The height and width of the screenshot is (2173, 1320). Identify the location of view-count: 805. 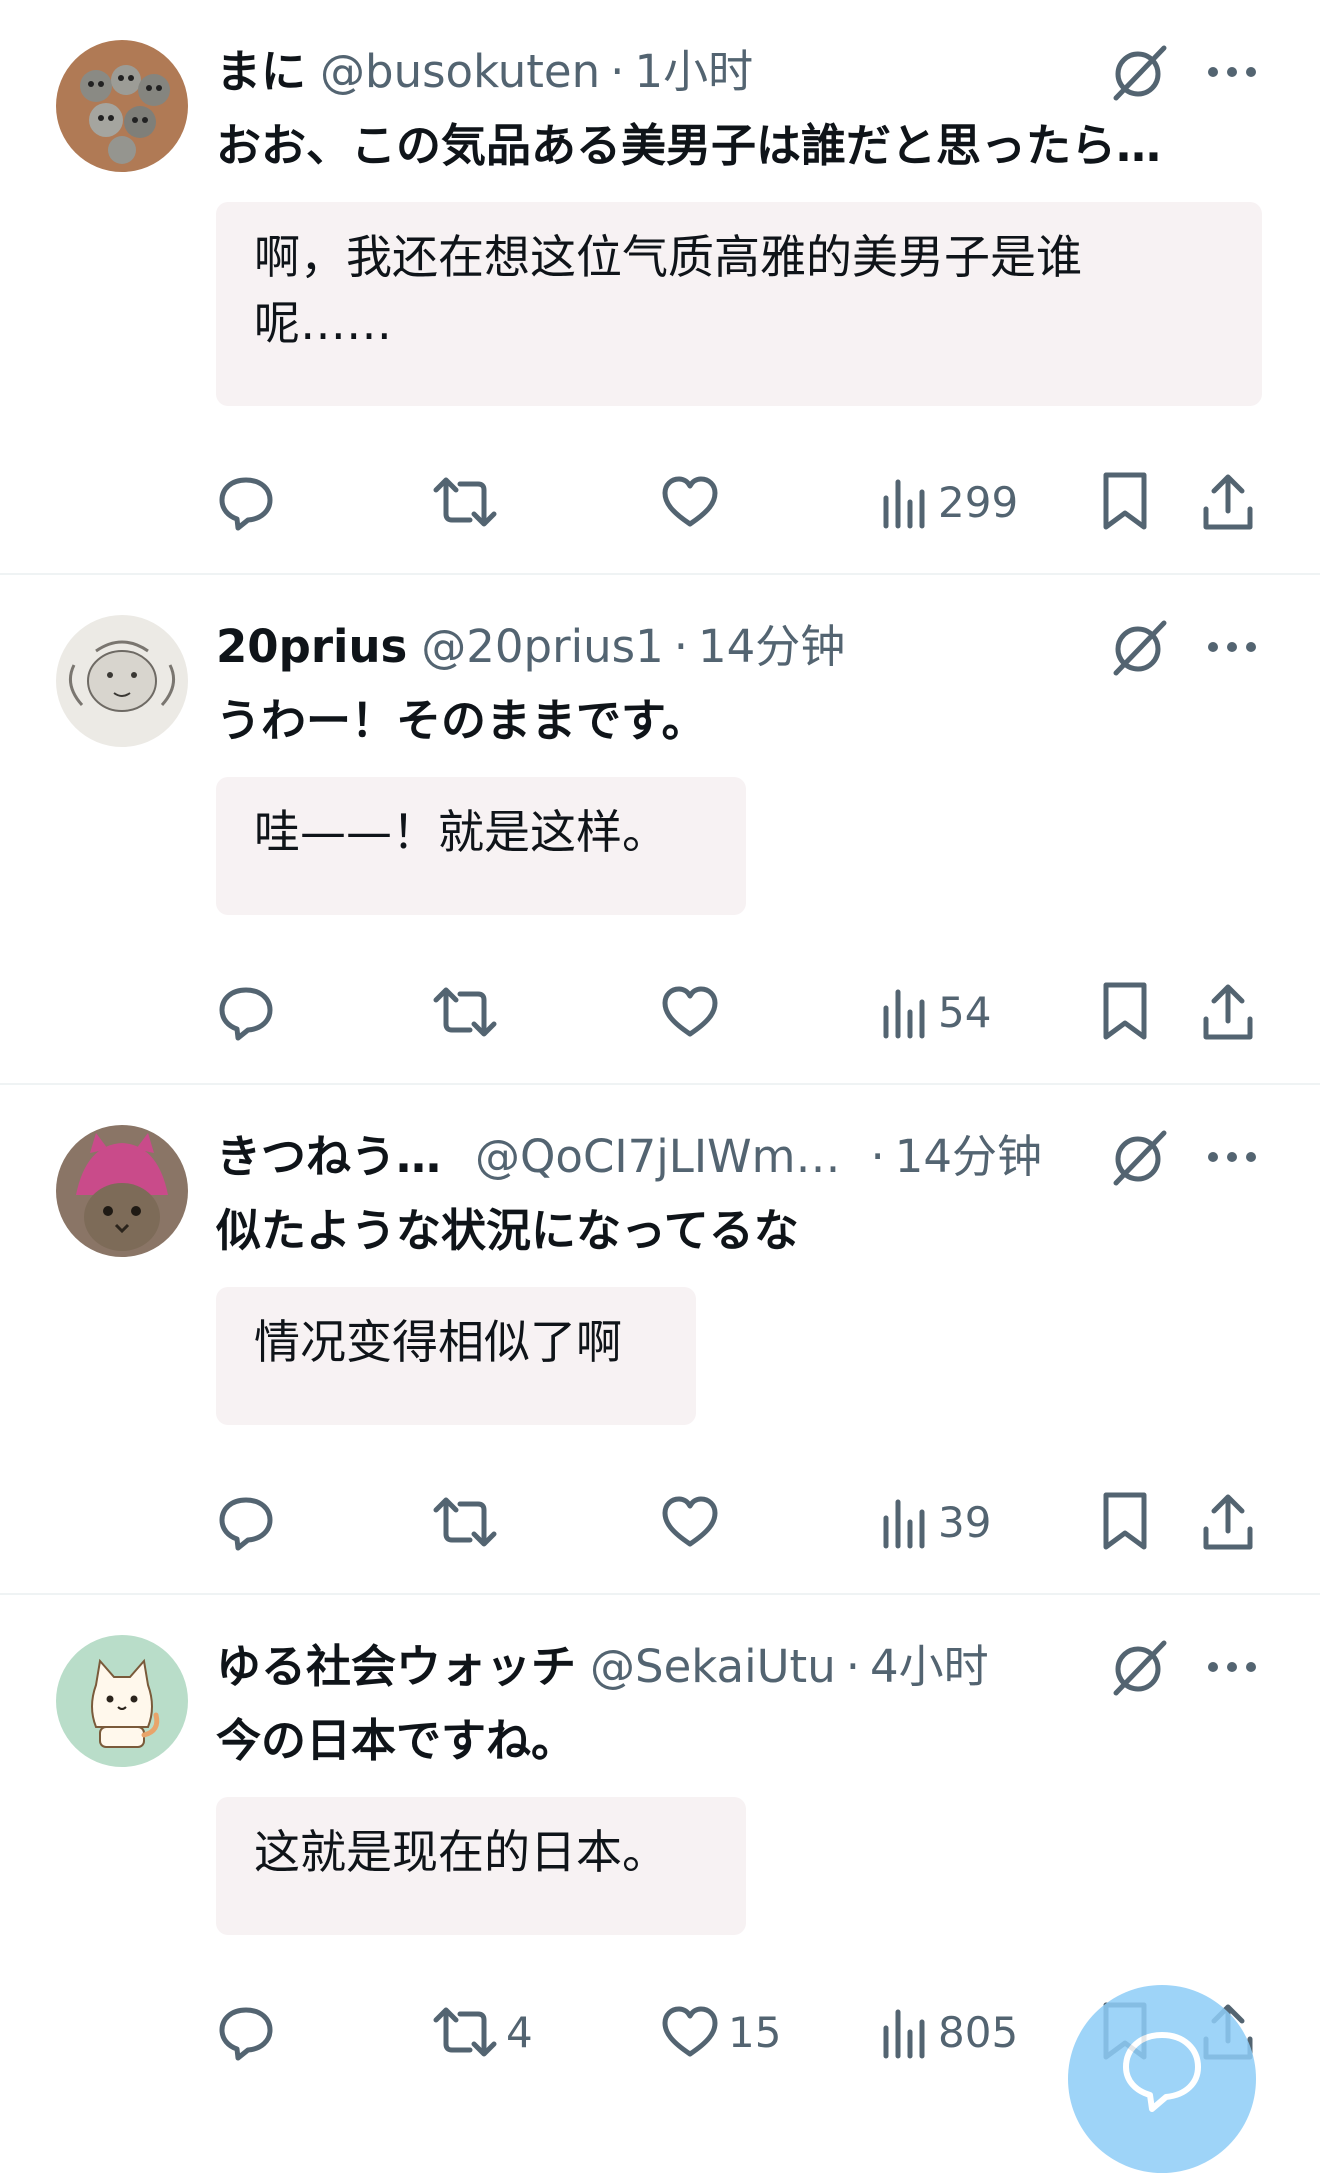
(978, 2032).